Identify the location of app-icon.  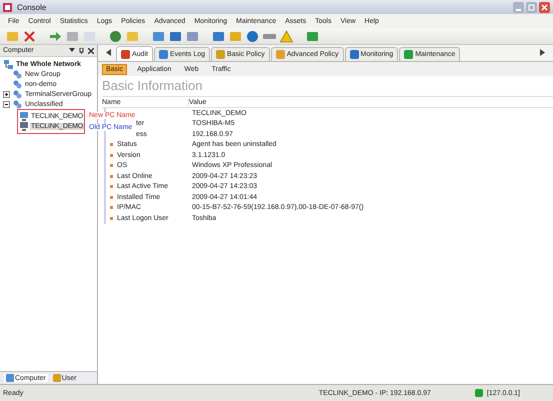
(7, 7).